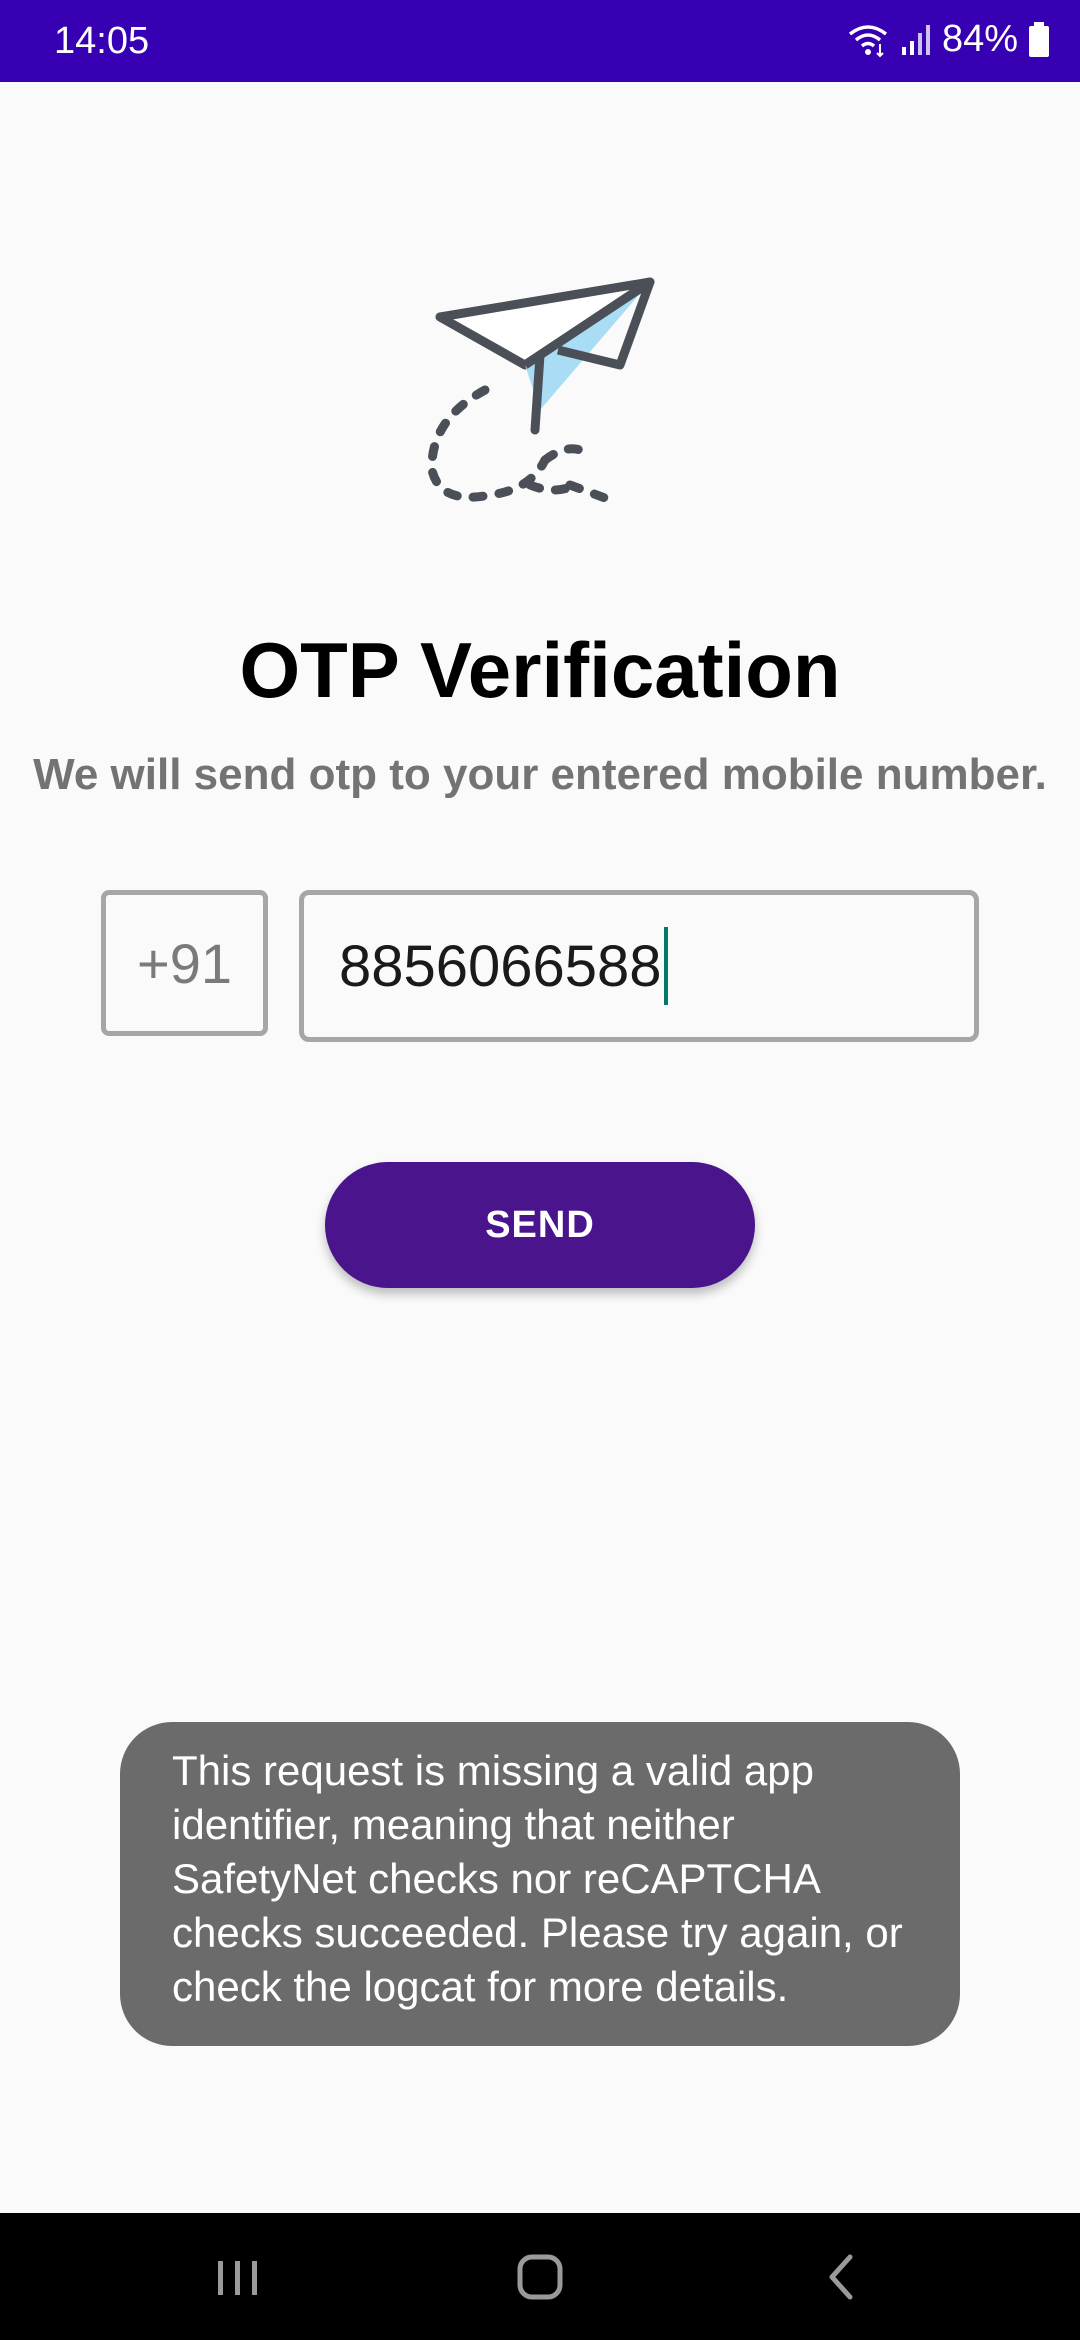  I want to click on status-icons: 84%, so click(948, 39).